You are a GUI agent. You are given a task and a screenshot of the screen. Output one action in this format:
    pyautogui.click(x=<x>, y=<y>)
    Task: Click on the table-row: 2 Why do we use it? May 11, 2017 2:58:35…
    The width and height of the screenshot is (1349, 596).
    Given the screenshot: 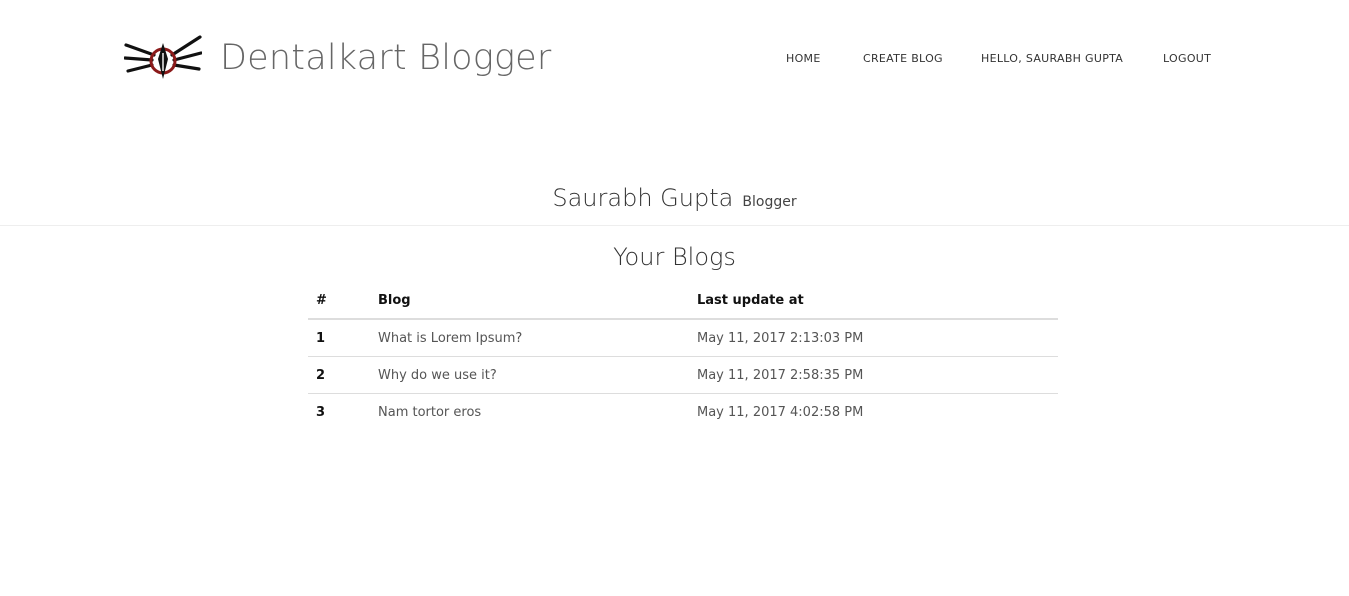 What is the action you would take?
    pyautogui.click(x=683, y=375)
    